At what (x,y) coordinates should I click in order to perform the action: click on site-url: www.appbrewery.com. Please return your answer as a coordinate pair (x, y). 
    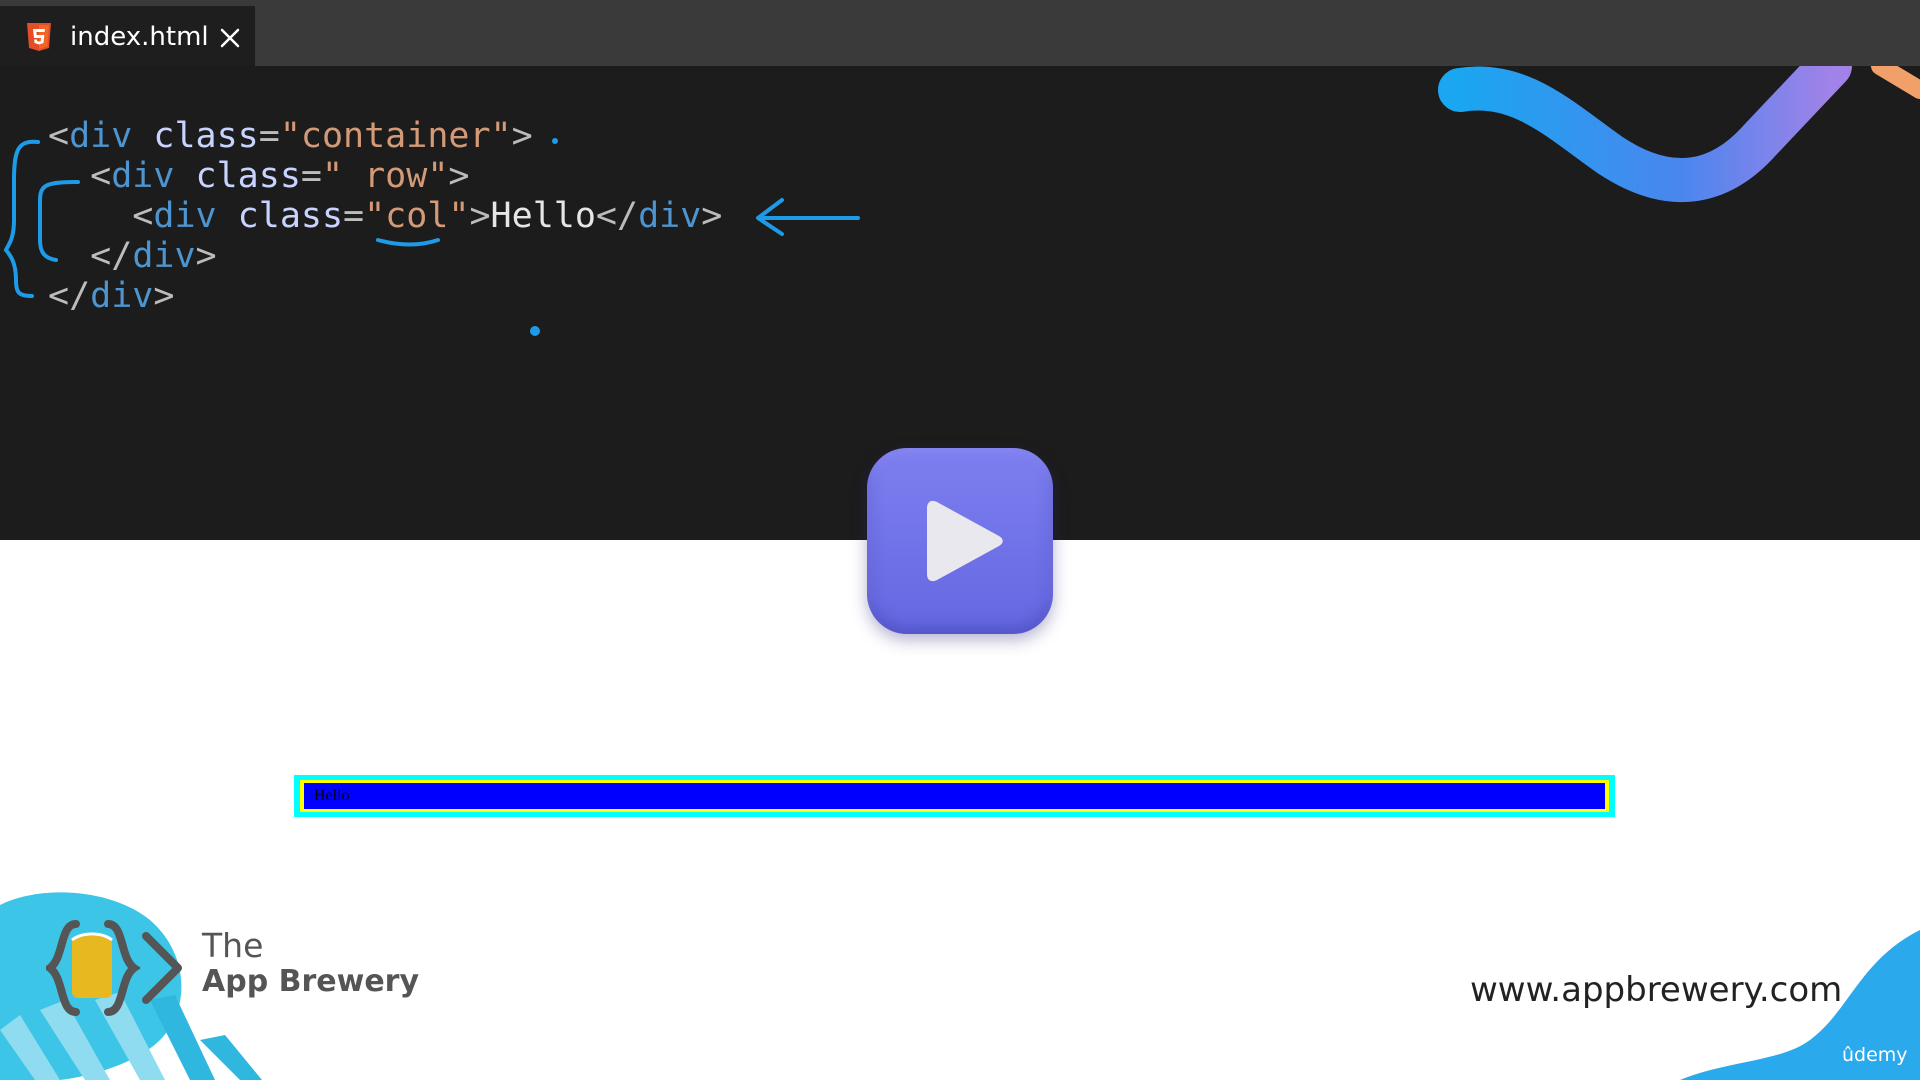
    Looking at the image, I should click on (1656, 990).